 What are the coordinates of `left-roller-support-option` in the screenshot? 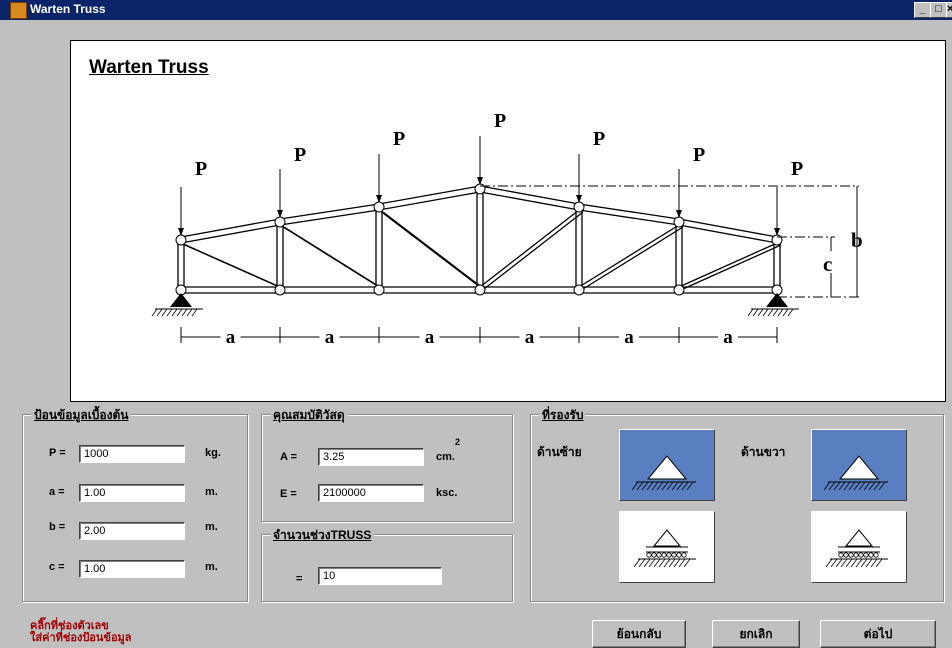 It's located at (667, 547).